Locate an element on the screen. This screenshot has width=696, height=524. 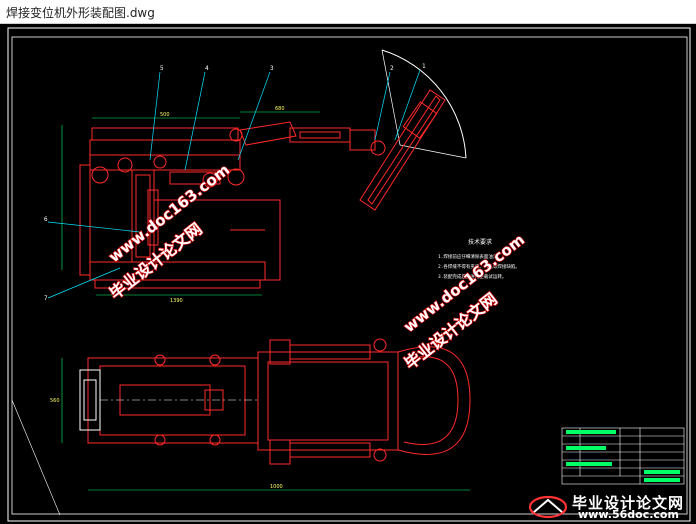
part-label-7: 7 is located at coordinates (46, 298).